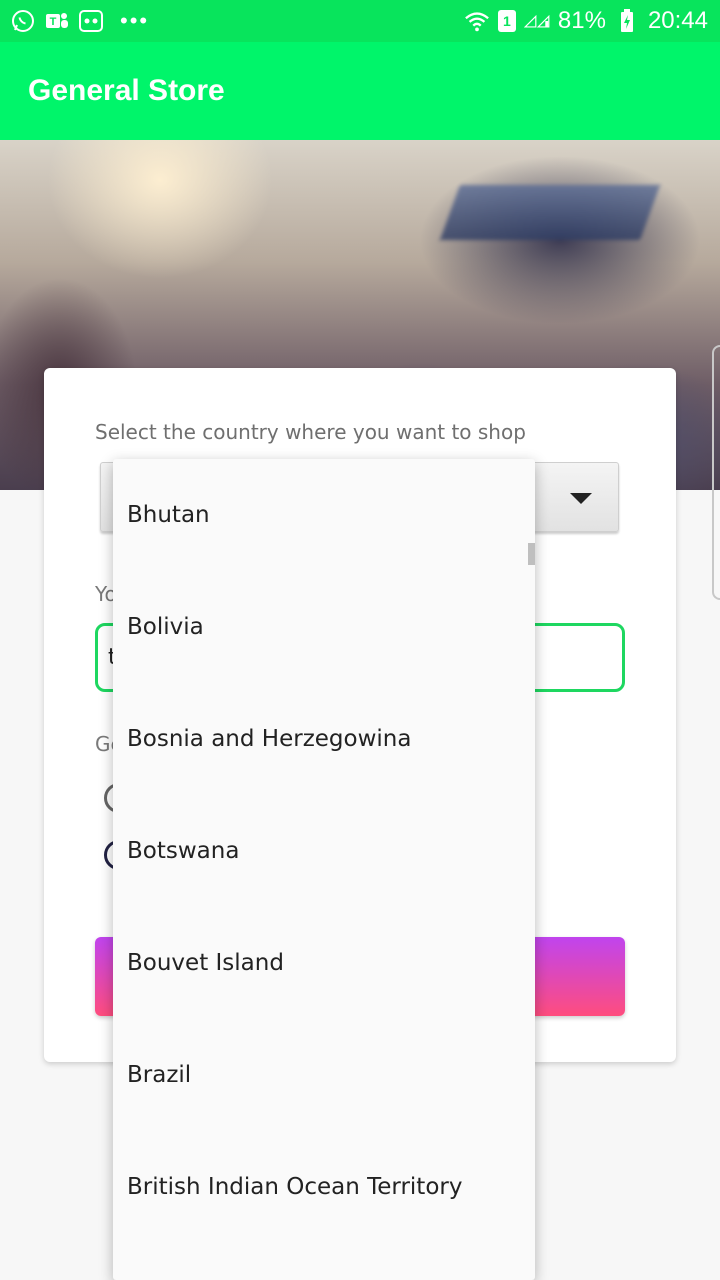  What do you see at coordinates (135, 20) in the screenshot?
I see `more-dots-icon: •••` at bounding box center [135, 20].